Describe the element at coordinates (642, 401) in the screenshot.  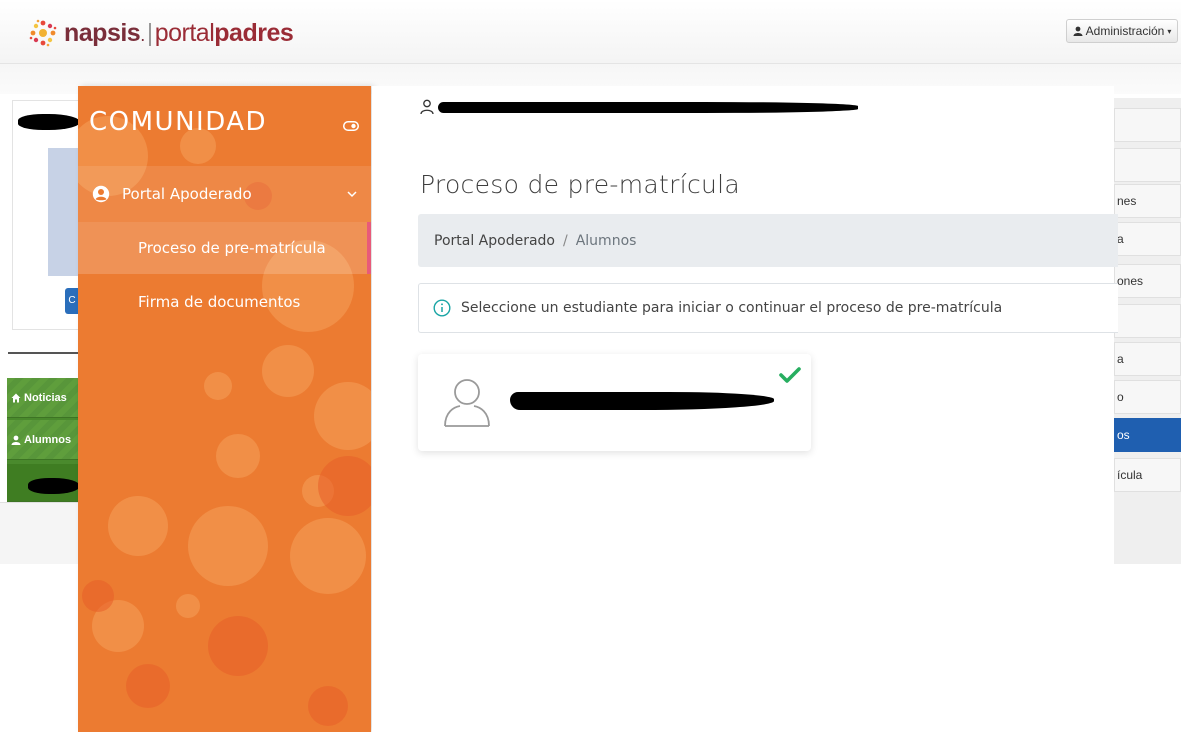
I see `redacted-student-name` at that location.